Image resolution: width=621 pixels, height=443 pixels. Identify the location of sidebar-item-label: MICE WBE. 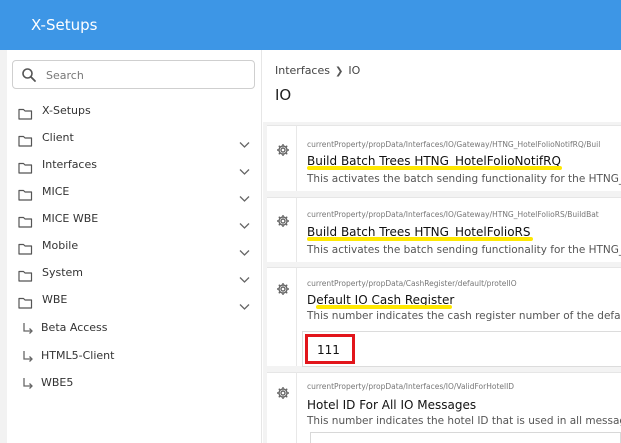
(70, 218).